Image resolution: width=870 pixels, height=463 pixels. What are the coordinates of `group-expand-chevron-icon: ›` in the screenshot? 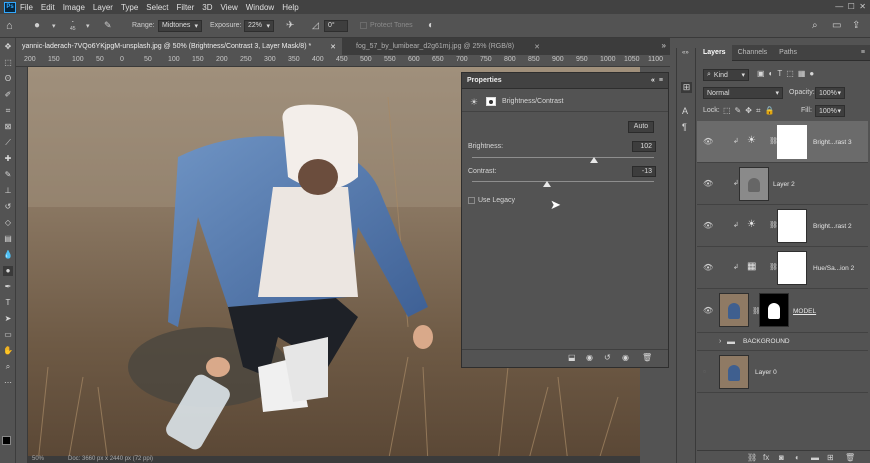 It's located at (720, 341).